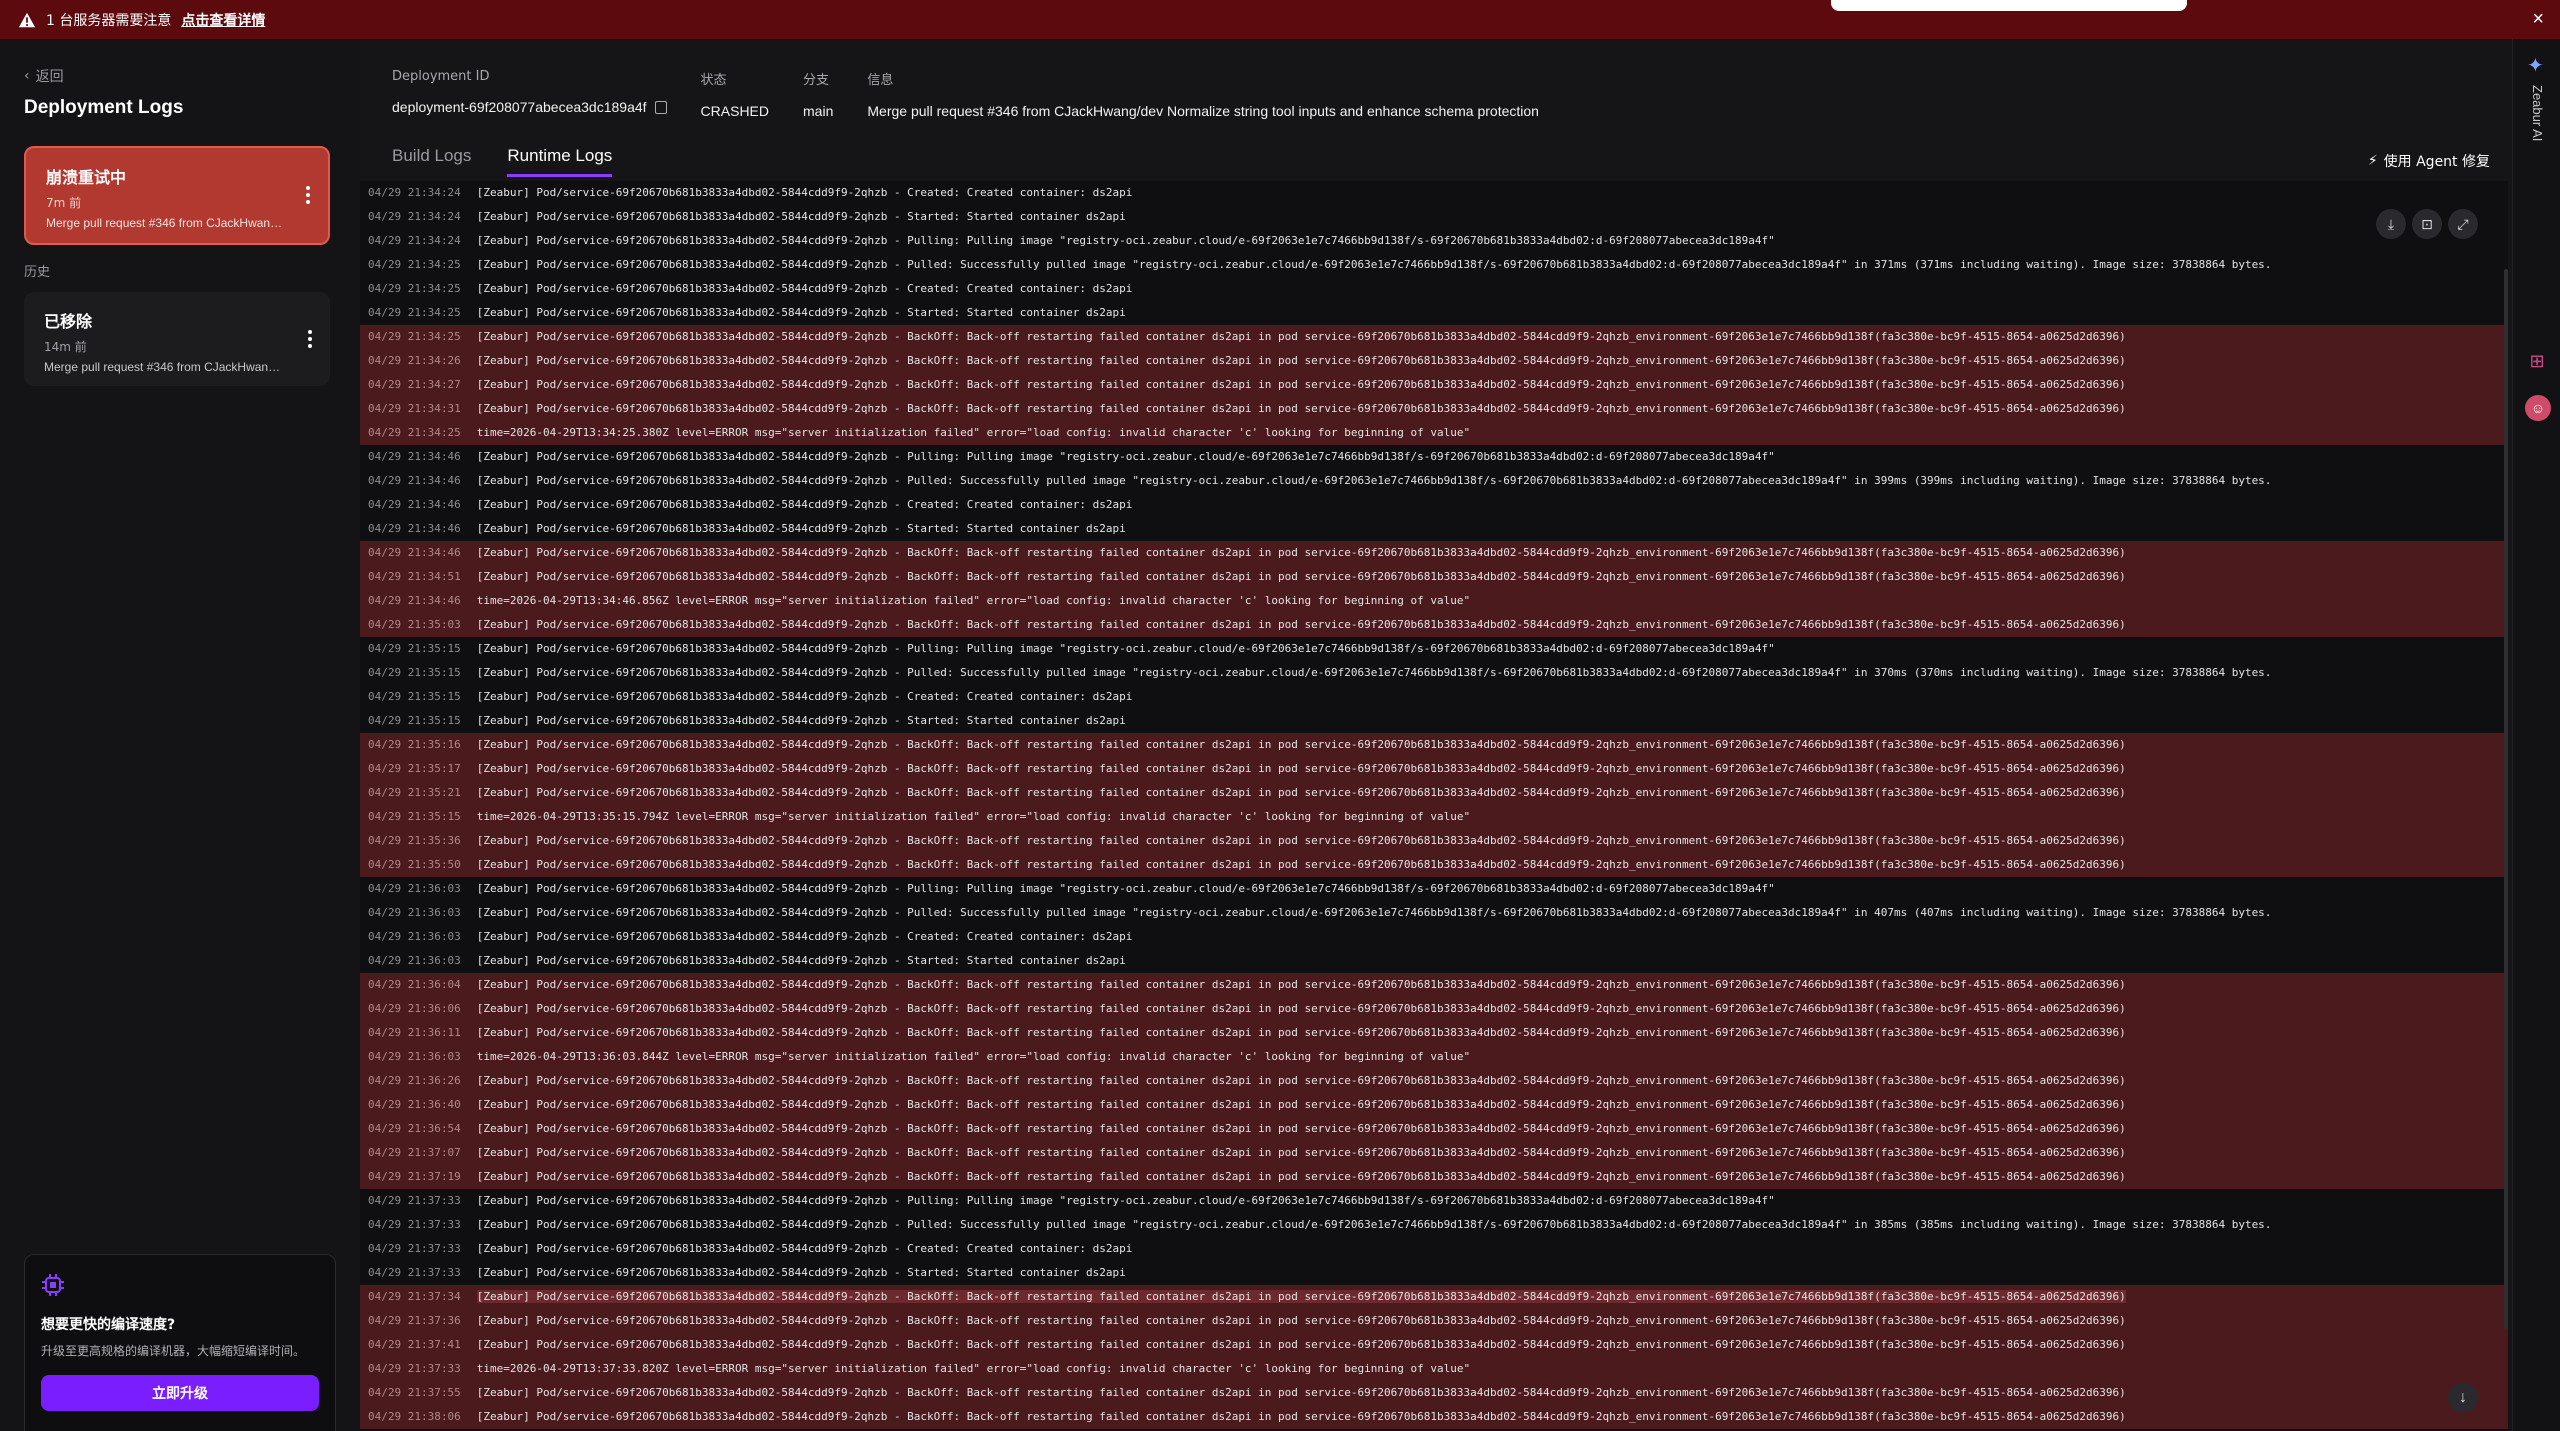 The height and width of the screenshot is (1431, 2560). I want to click on unlock-icon: ⊡, so click(2427, 224).